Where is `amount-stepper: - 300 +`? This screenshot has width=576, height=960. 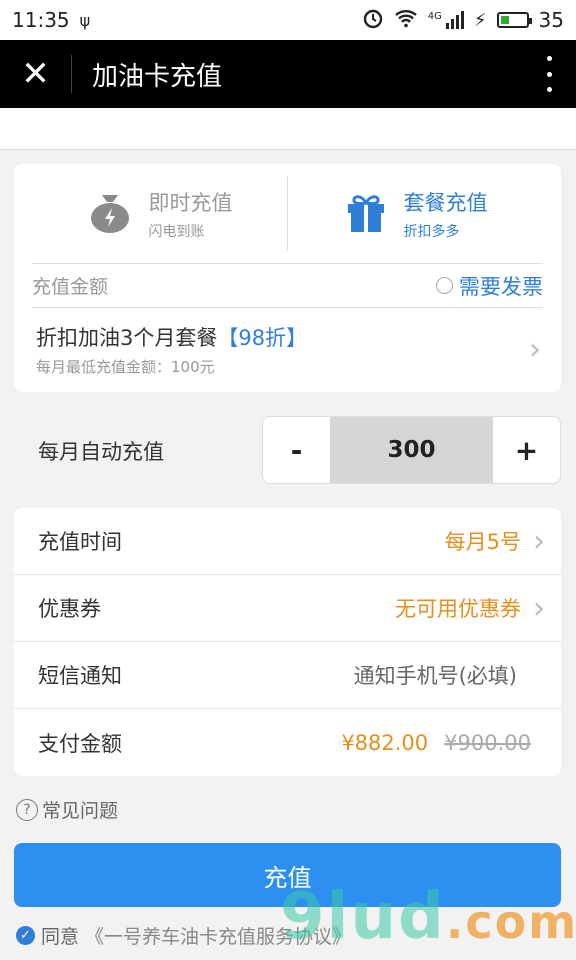
amount-stepper: - 300 + is located at coordinates (411, 450).